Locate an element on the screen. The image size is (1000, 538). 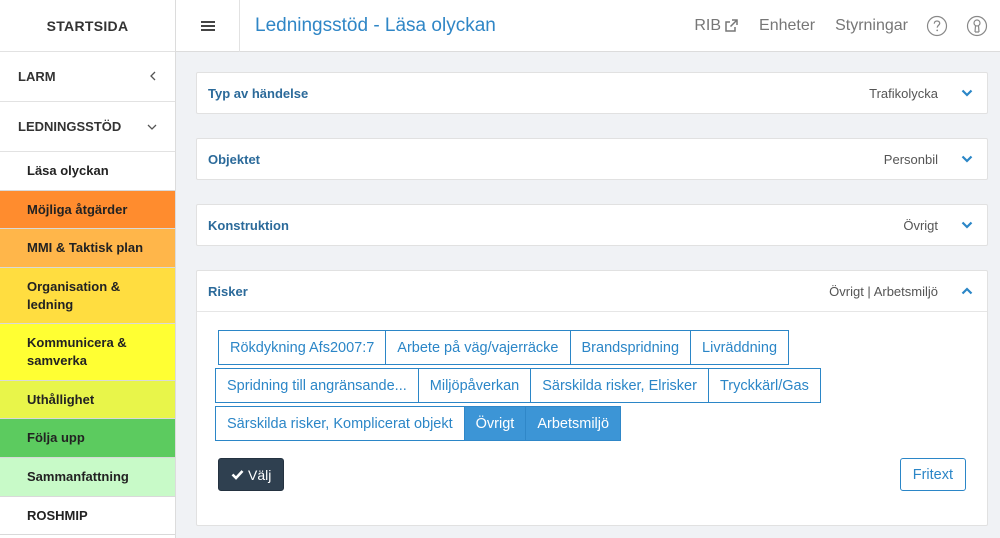
sidebar-section-ledningsstod: LEDNINGSSTÖD is located at coordinates (87, 127).